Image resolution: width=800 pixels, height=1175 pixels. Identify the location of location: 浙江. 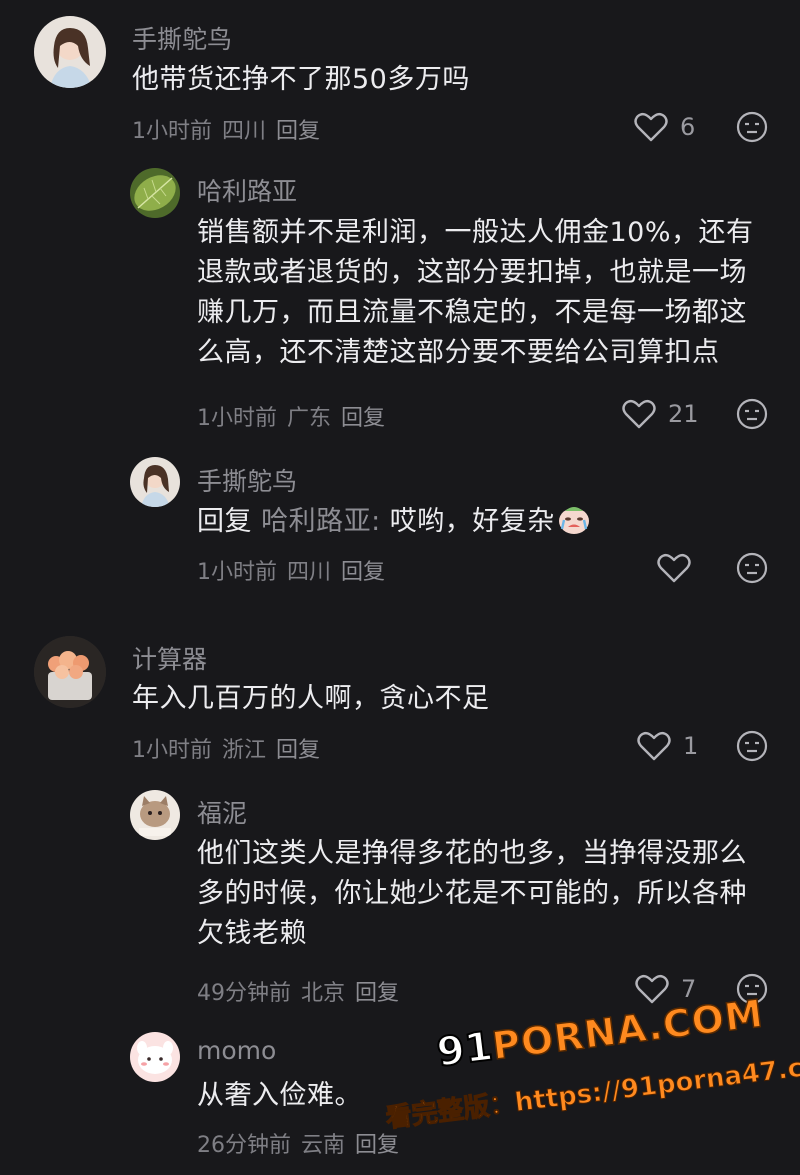
(244, 750).